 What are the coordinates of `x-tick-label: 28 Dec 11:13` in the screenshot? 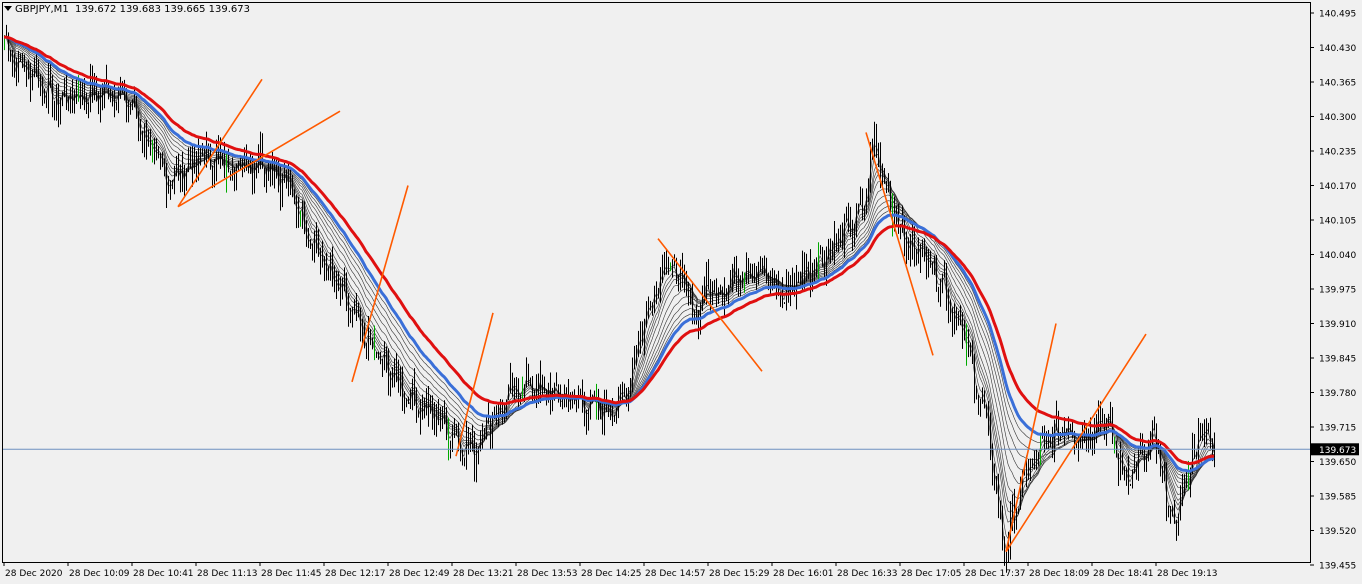 It's located at (227, 574).